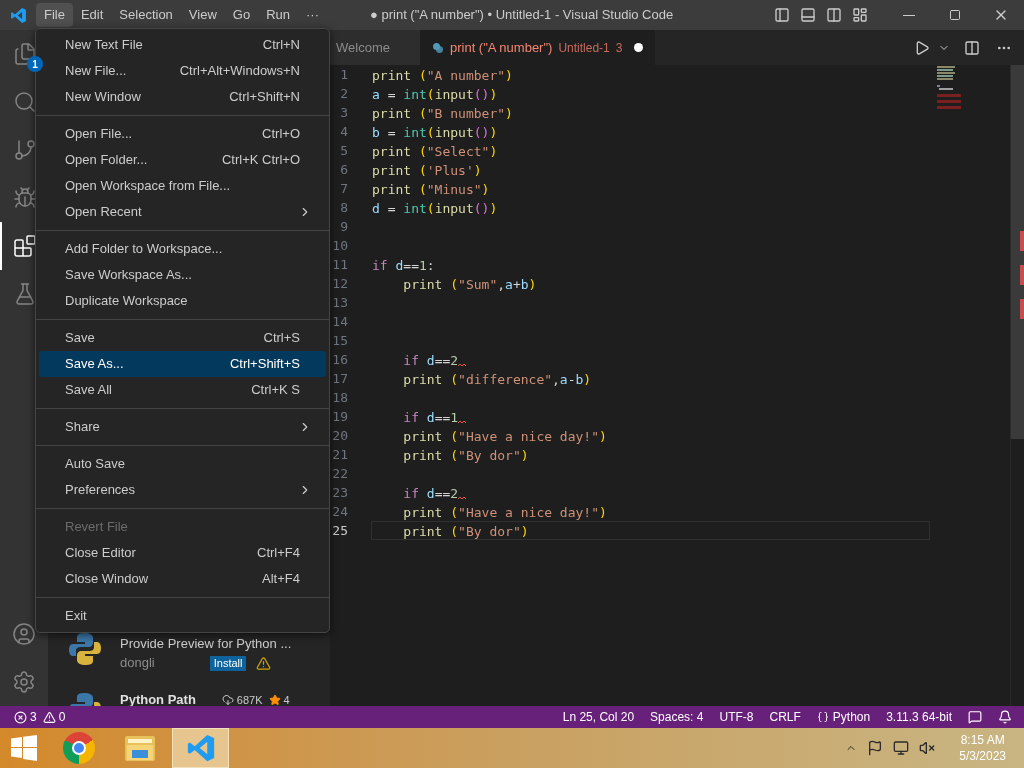 This screenshot has width=1024, height=768. Describe the element at coordinates (25, 246) in the screenshot. I see `extensions-icon` at that location.